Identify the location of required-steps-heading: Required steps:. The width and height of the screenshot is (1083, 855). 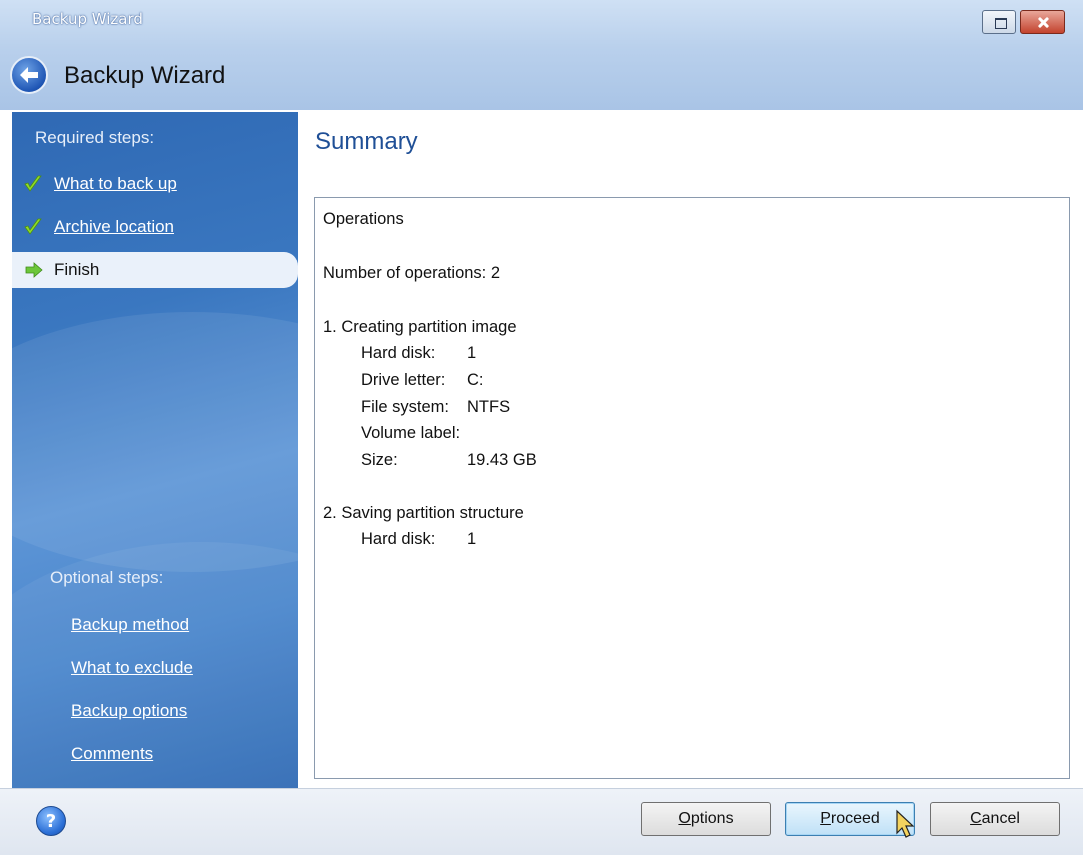
(95, 137).